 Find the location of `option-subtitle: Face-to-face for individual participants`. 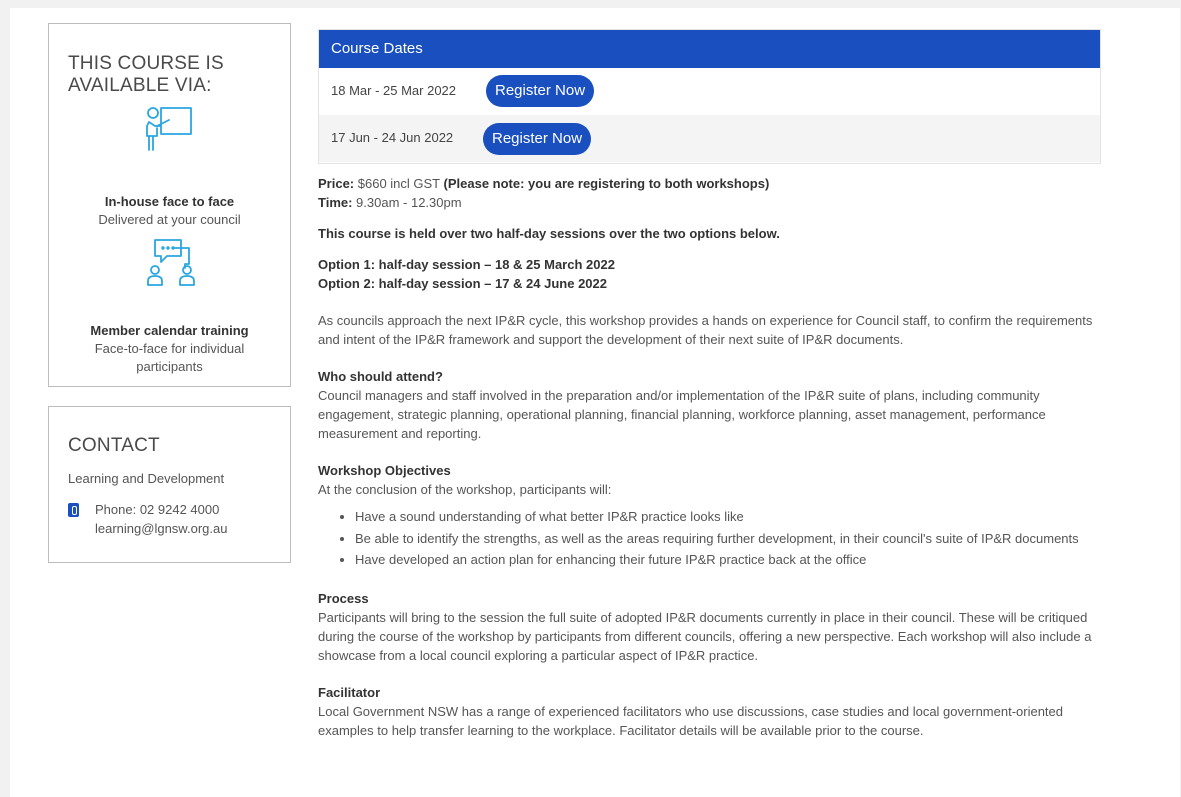

option-subtitle: Face-to-face for individual participants is located at coordinates (169, 357).